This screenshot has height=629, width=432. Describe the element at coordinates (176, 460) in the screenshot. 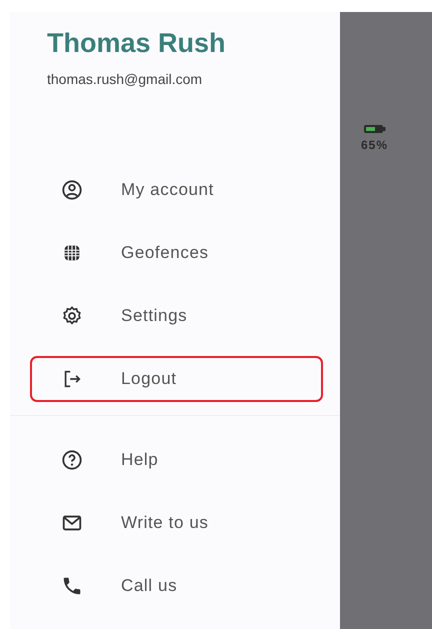

I see `menu-item: Help` at that location.